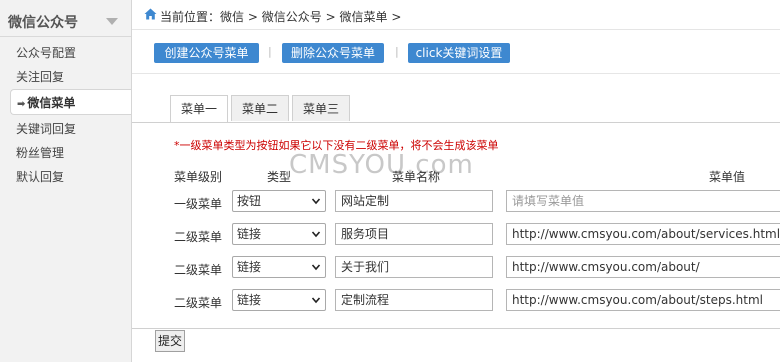 The image size is (780, 362). Describe the element at coordinates (150, 14) in the screenshot. I see `home-icon` at that location.